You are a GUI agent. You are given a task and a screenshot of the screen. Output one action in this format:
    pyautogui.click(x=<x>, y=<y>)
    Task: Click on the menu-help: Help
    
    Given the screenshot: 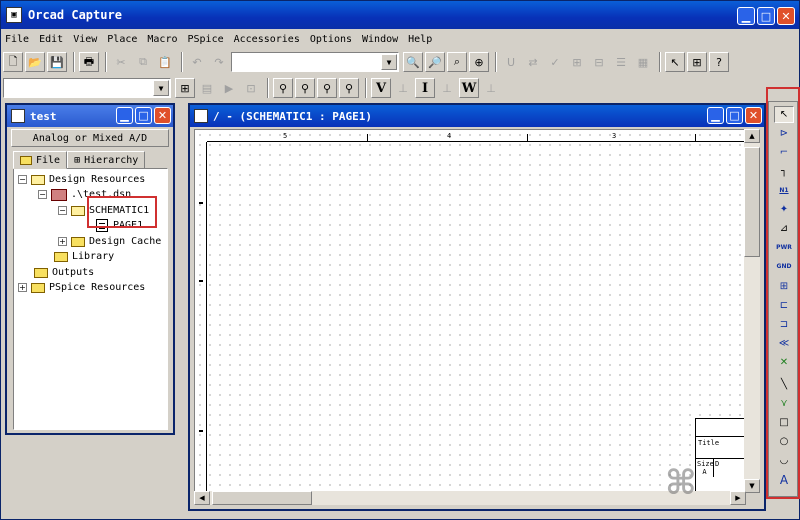 What is the action you would take?
    pyautogui.click(x=420, y=39)
    